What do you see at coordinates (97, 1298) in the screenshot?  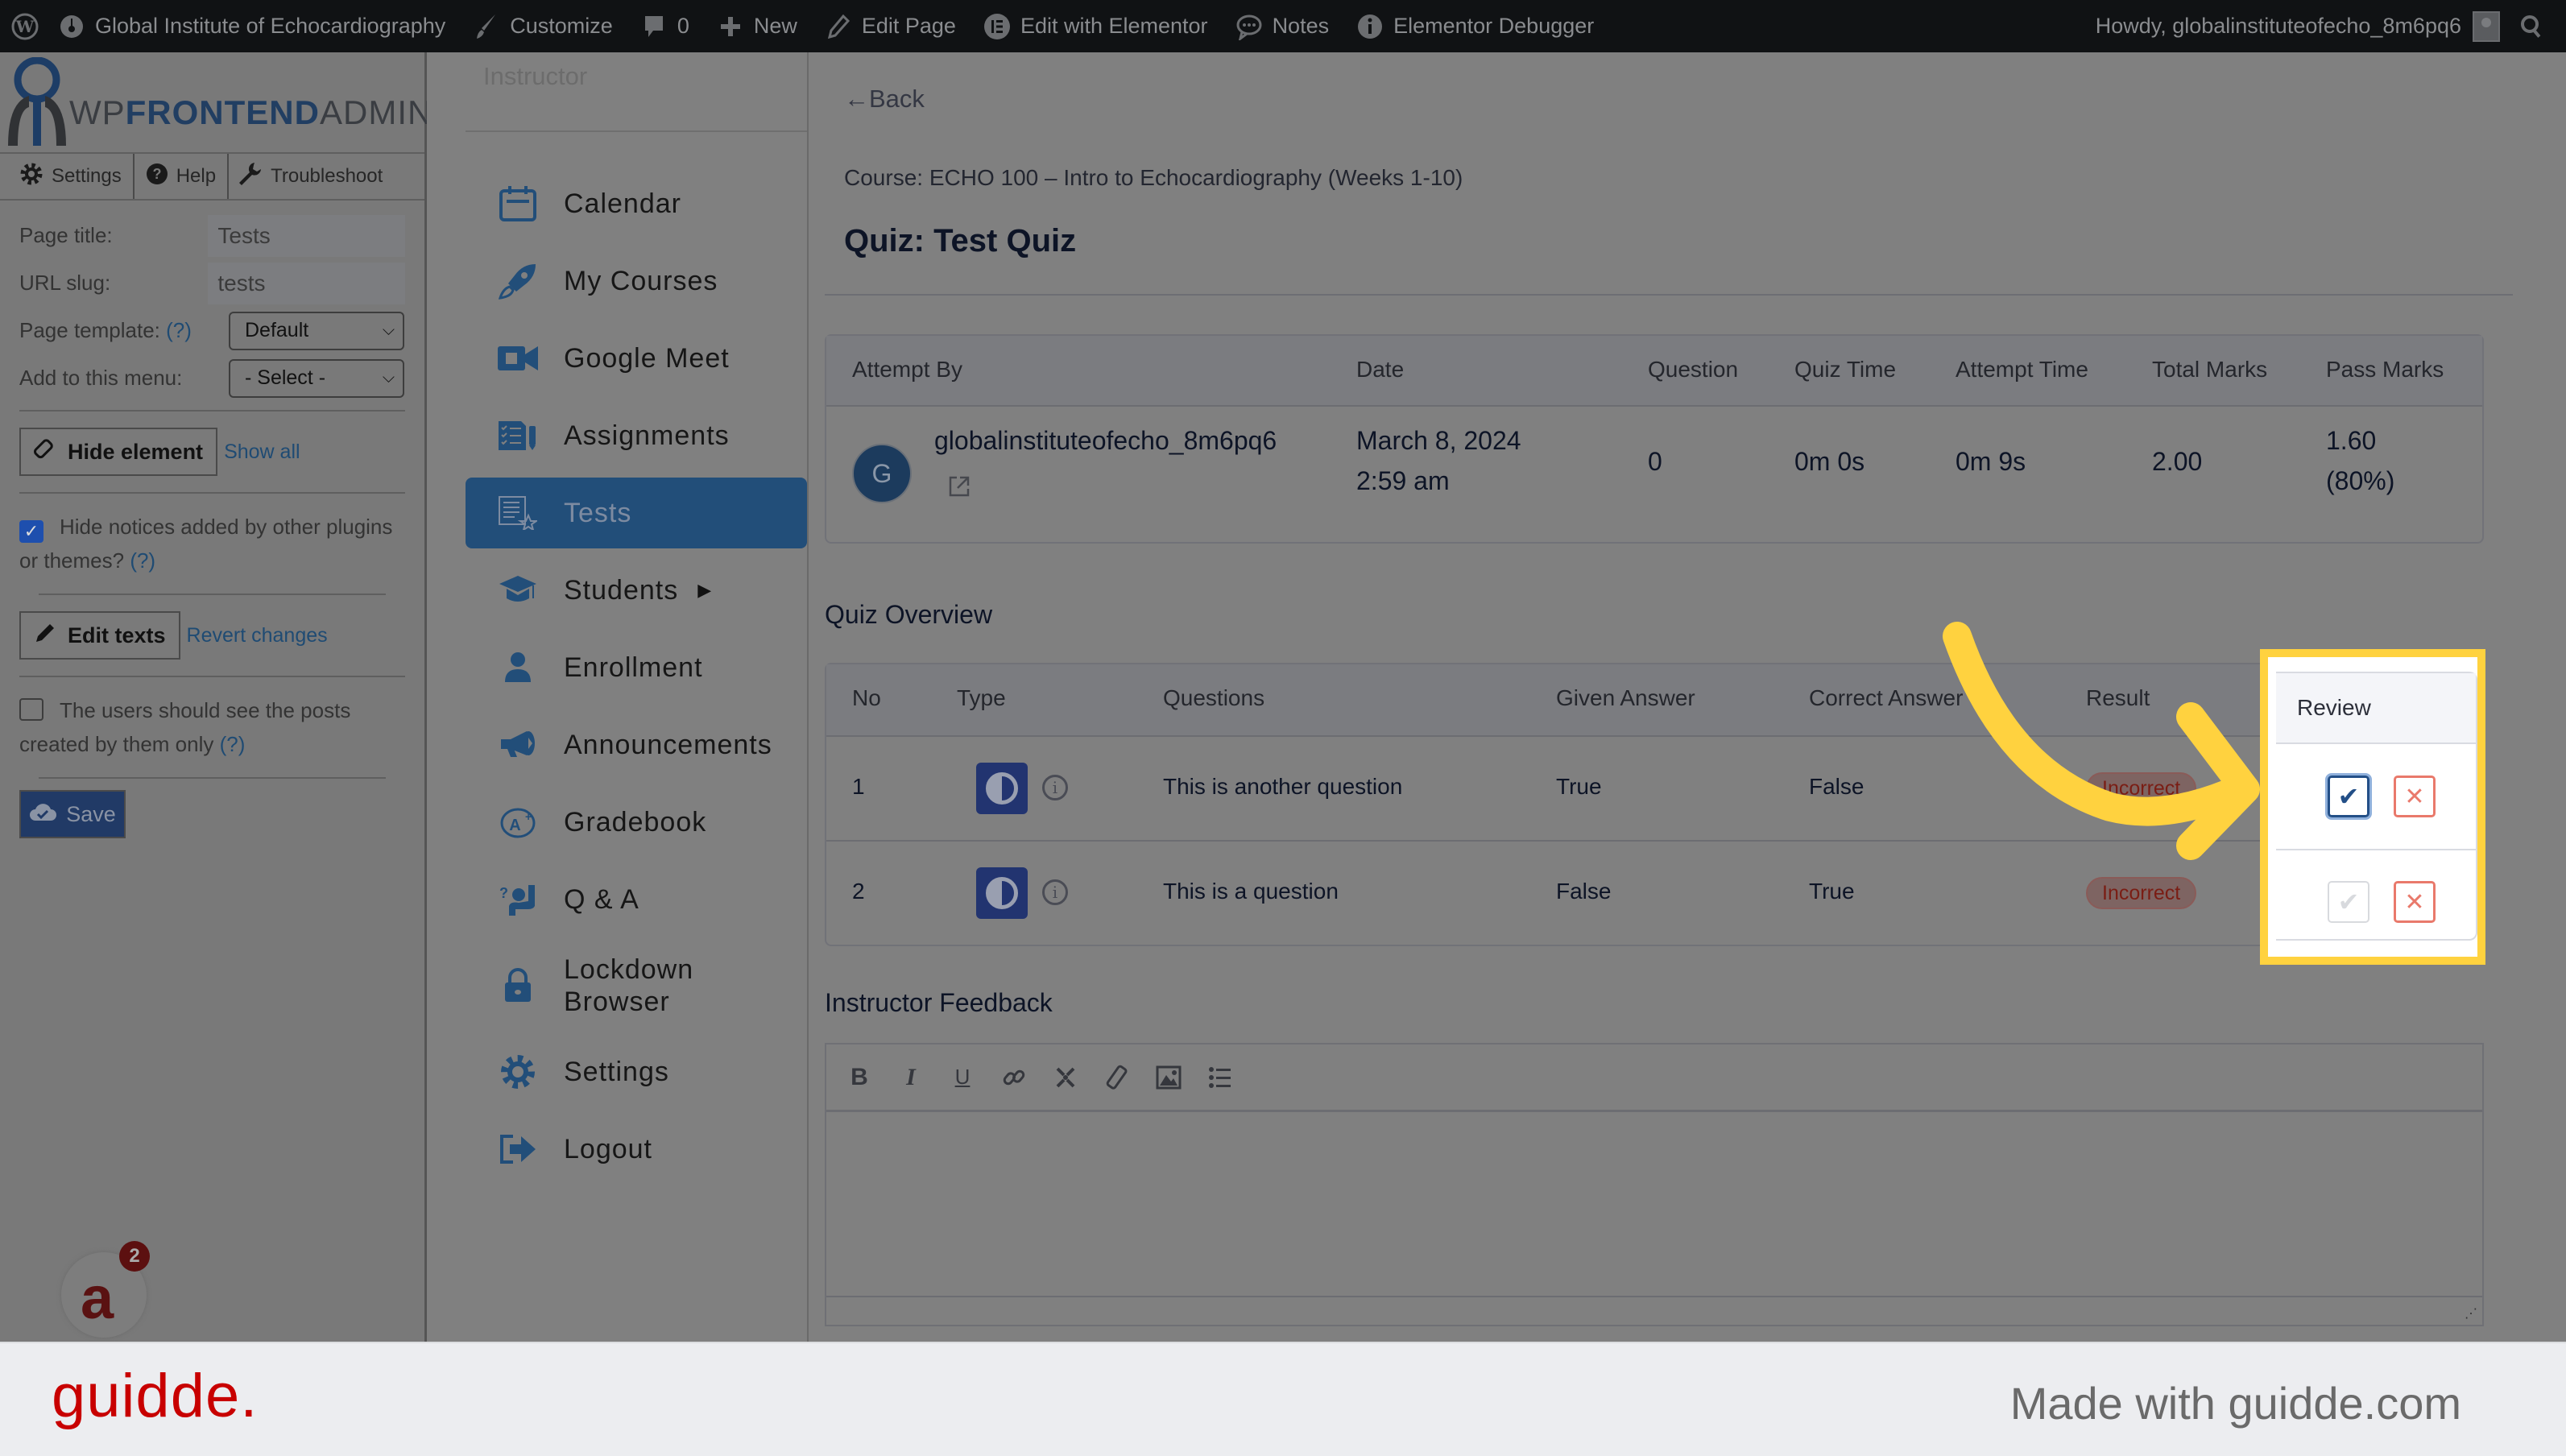 I see `widget-logo-icon: a` at bounding box center [97, 1298].